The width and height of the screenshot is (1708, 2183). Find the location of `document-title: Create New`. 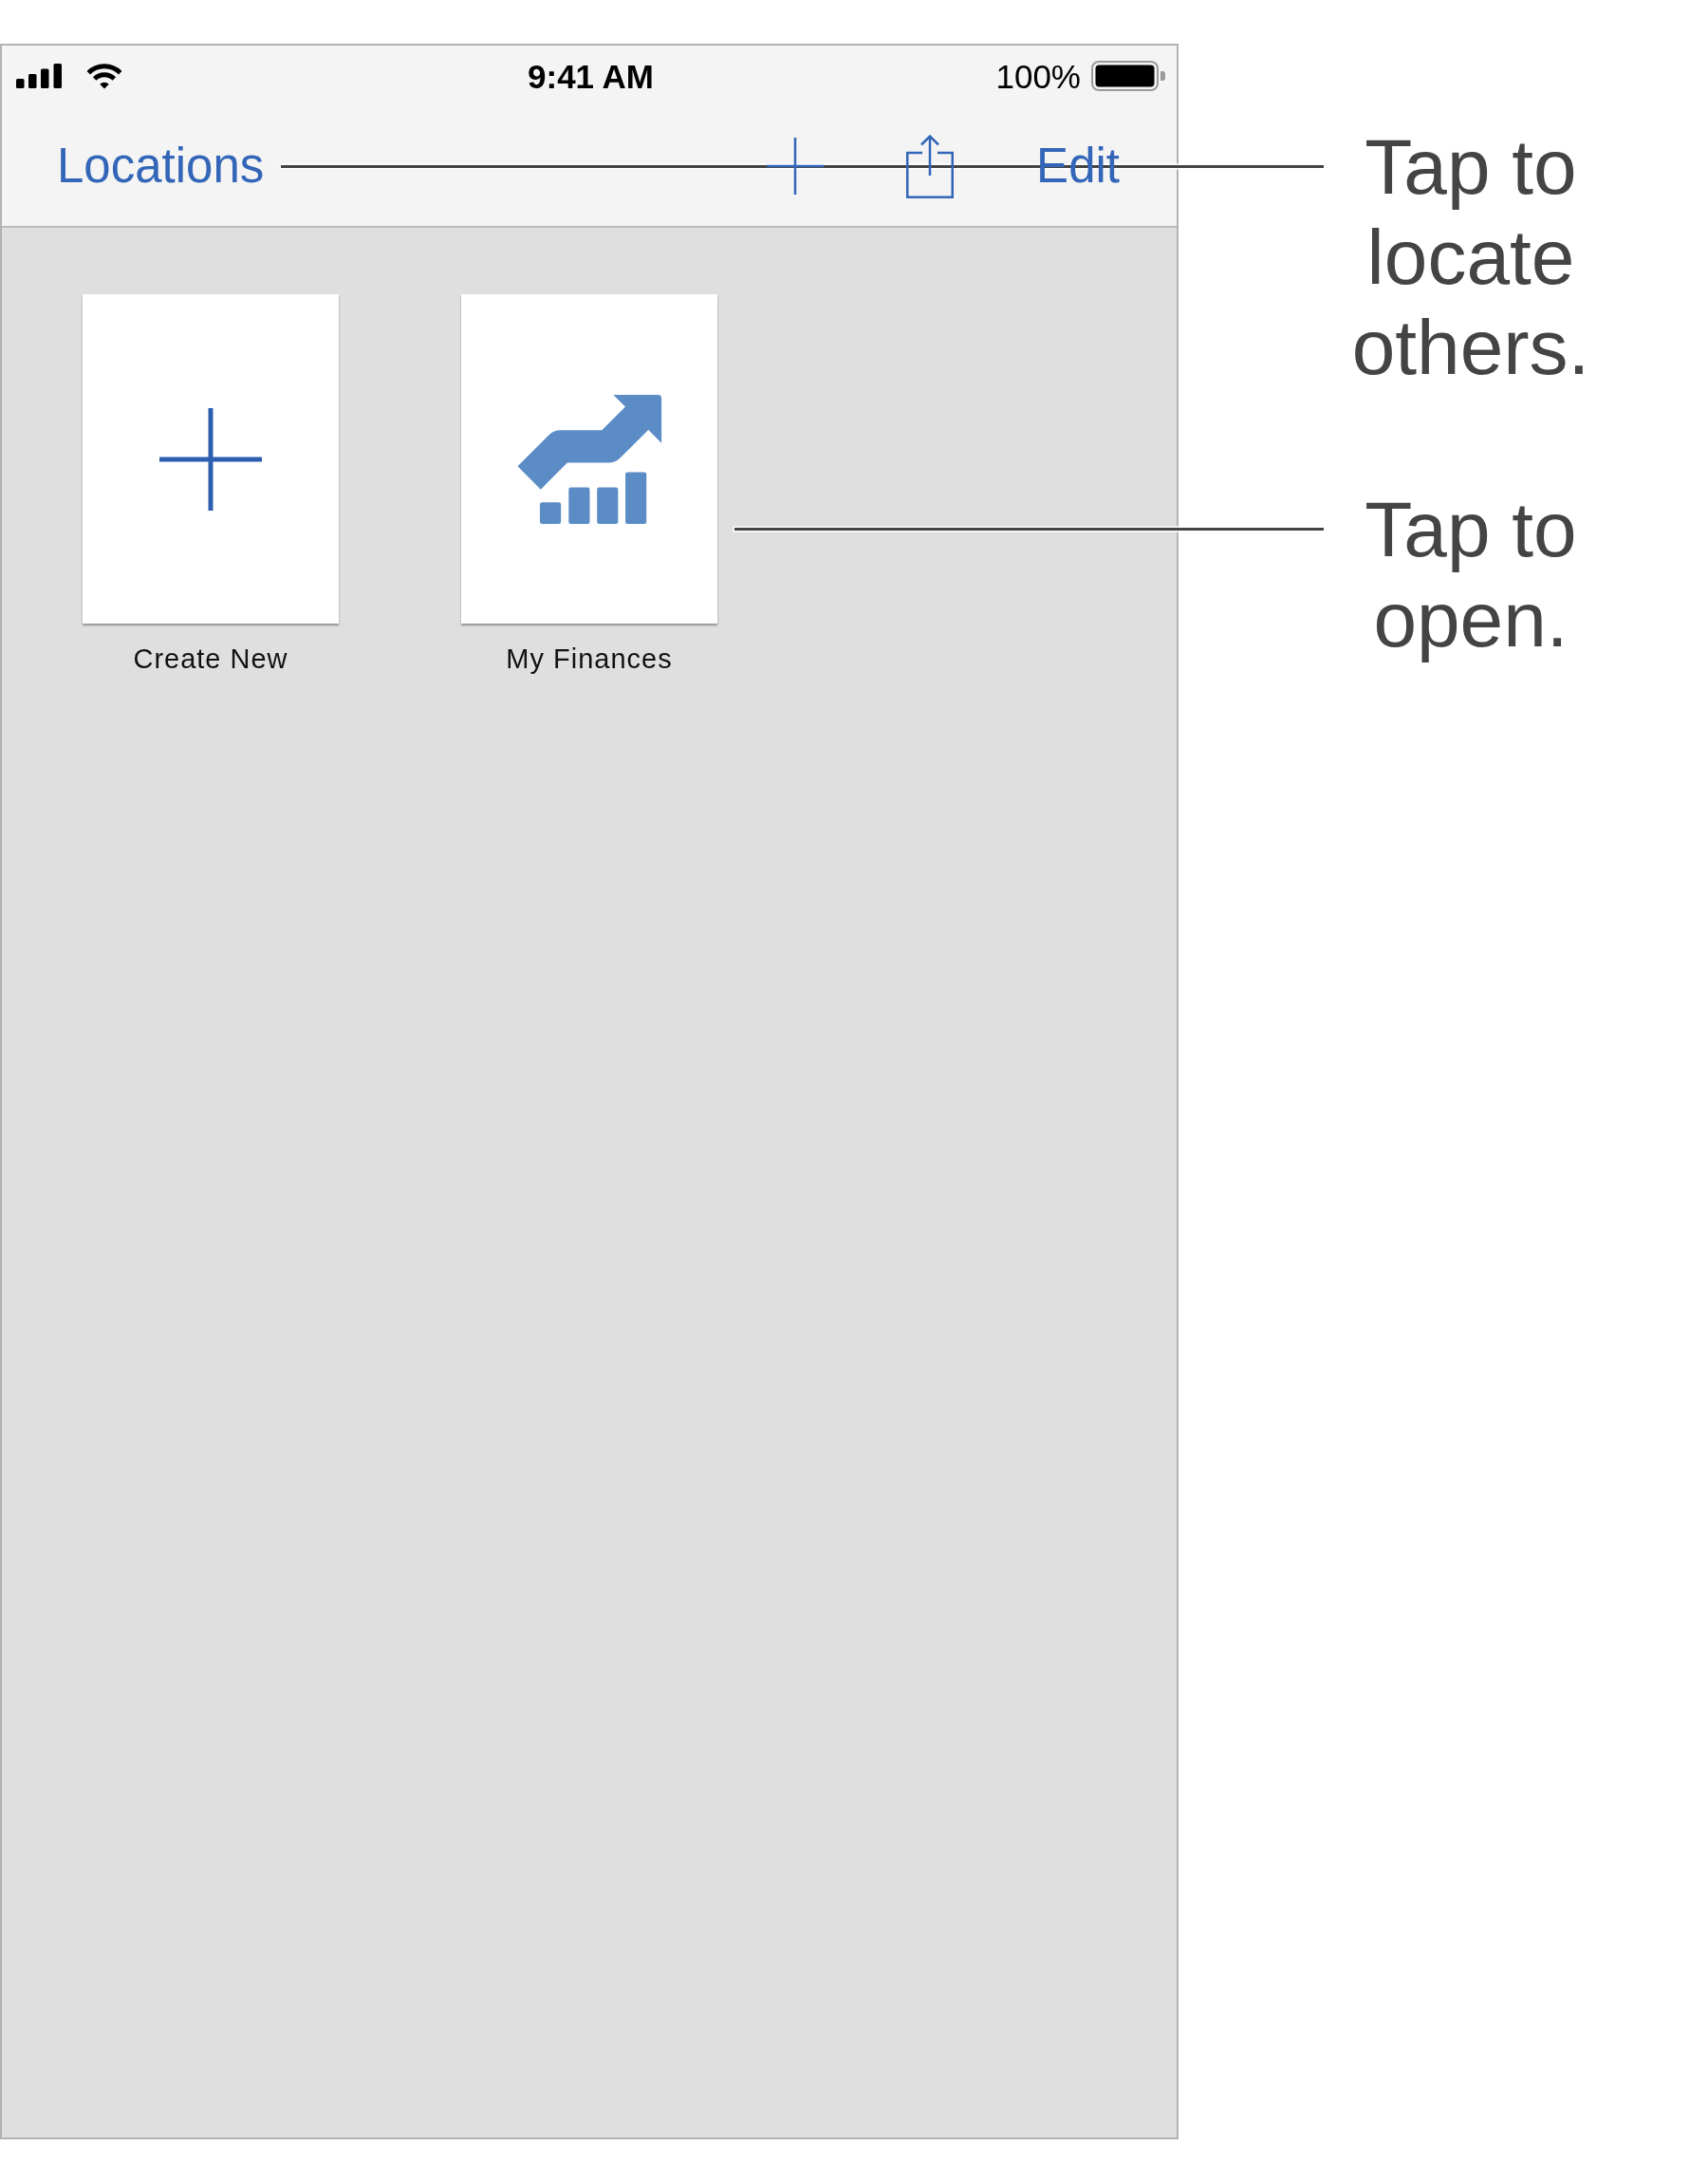

document-title: Create New is located at coordinates (210, 659).